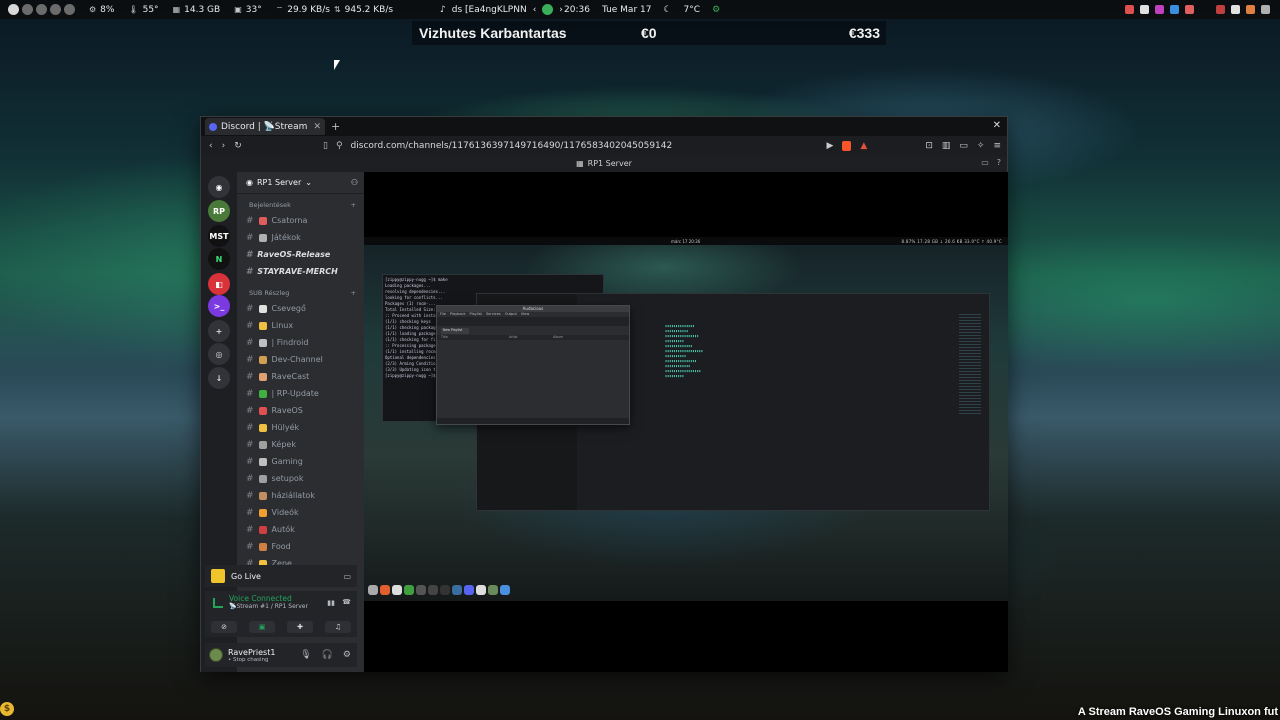 The height and width of the screenshot is (720, 1280). I want to click on go-live-button: Go Live ▭, so click(281, 576).